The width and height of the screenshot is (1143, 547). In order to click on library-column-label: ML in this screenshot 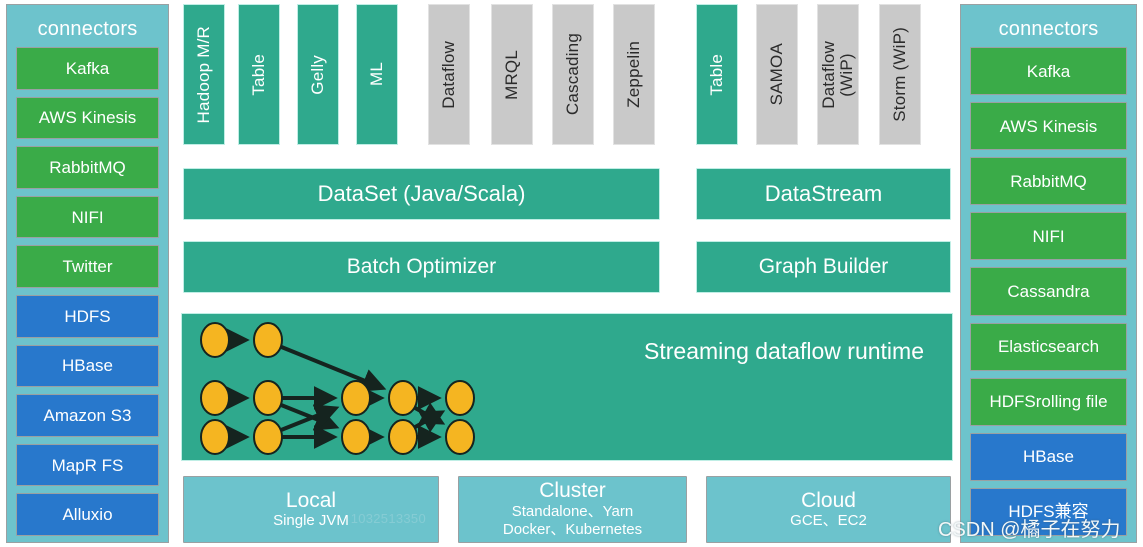, I will do `click(377, 74)`.